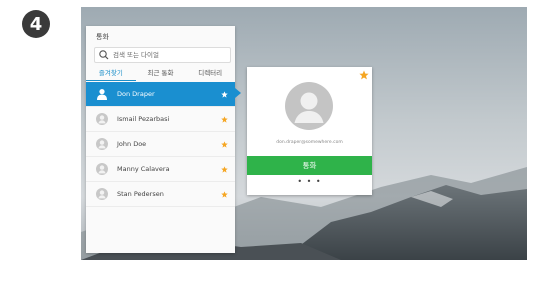 This screenshot has width=554, height=281. I want to click on selection-pointer, so click(238, 93).